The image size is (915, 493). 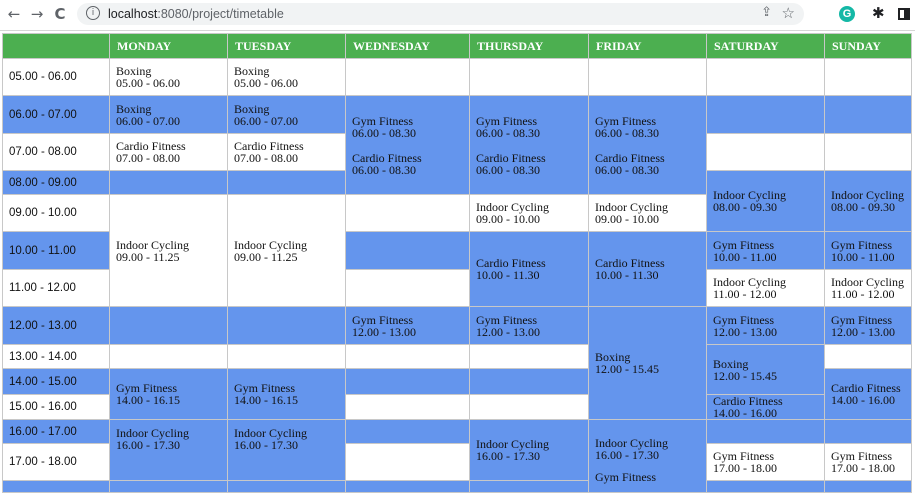 I want to click on time-slot: 07.00 - 08.00, so click(x=56, y=152).